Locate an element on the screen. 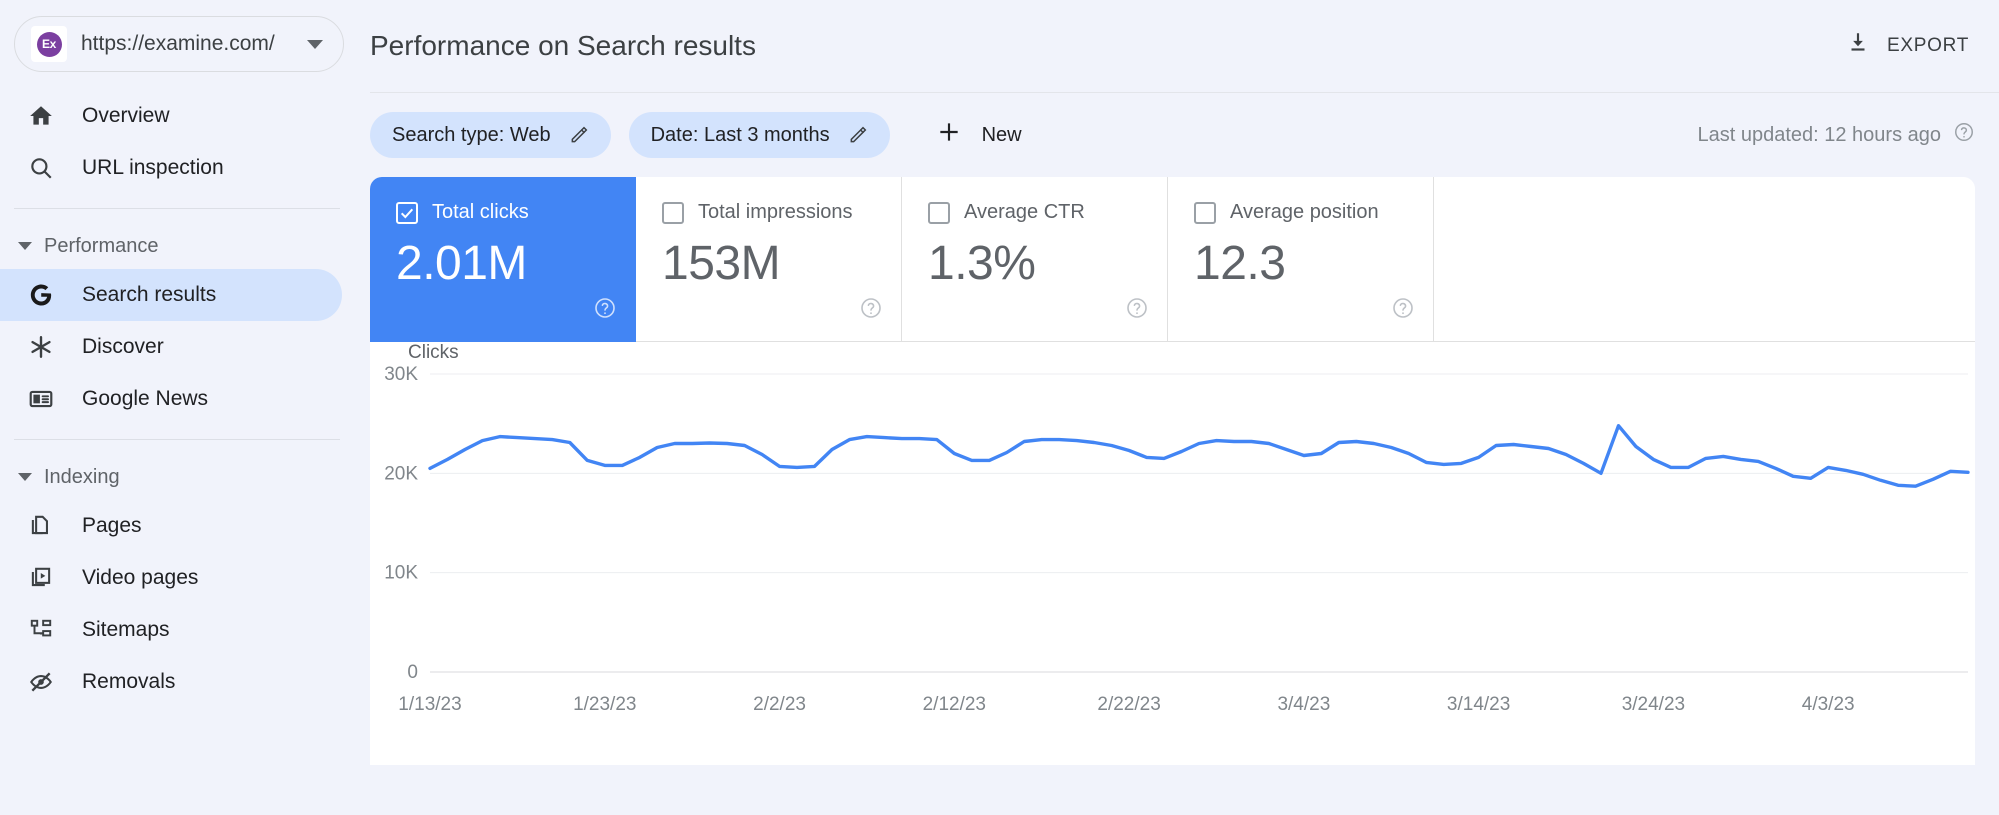  svg-text: 2/2/23 is located at coordinates (779, 704).